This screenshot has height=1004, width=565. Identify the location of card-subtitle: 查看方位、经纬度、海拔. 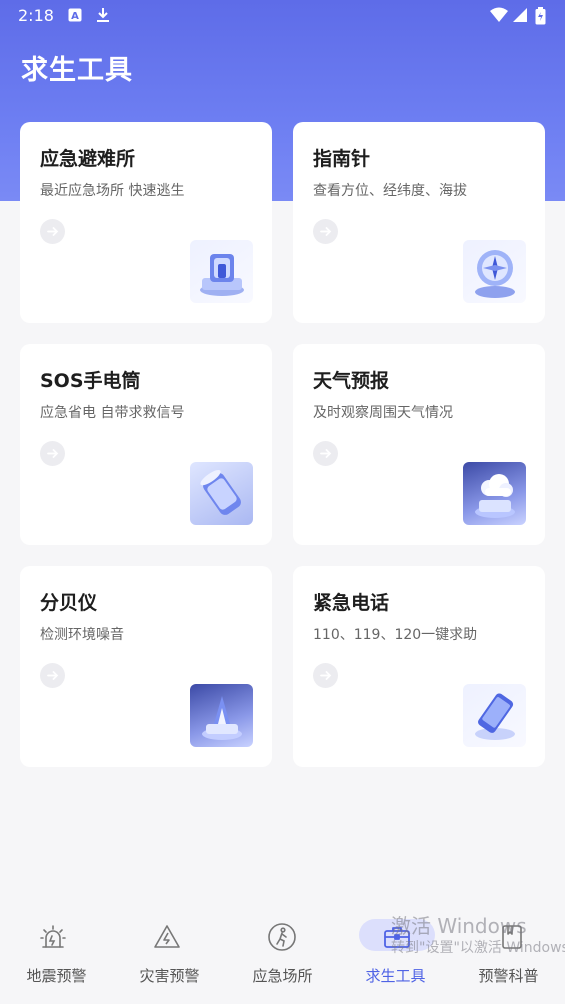
(390, 191).